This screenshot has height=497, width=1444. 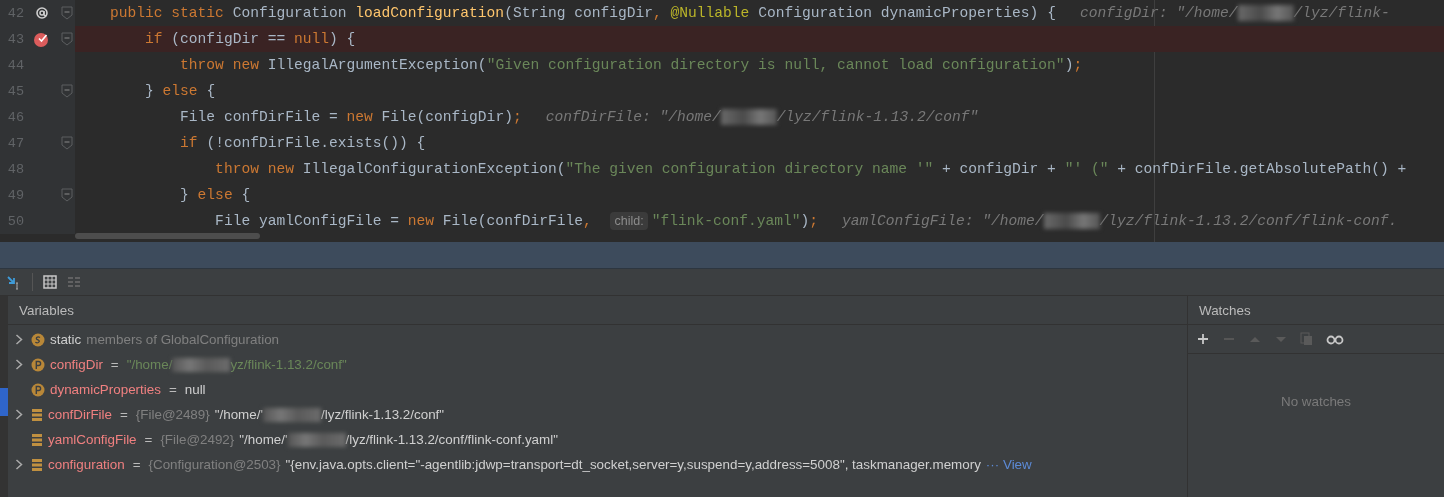 What do you see at coordinates (1158, 13) in the screenshot?
I see `inline-value-hint: configDir: "/home/` at bounding box center [1158, 13].